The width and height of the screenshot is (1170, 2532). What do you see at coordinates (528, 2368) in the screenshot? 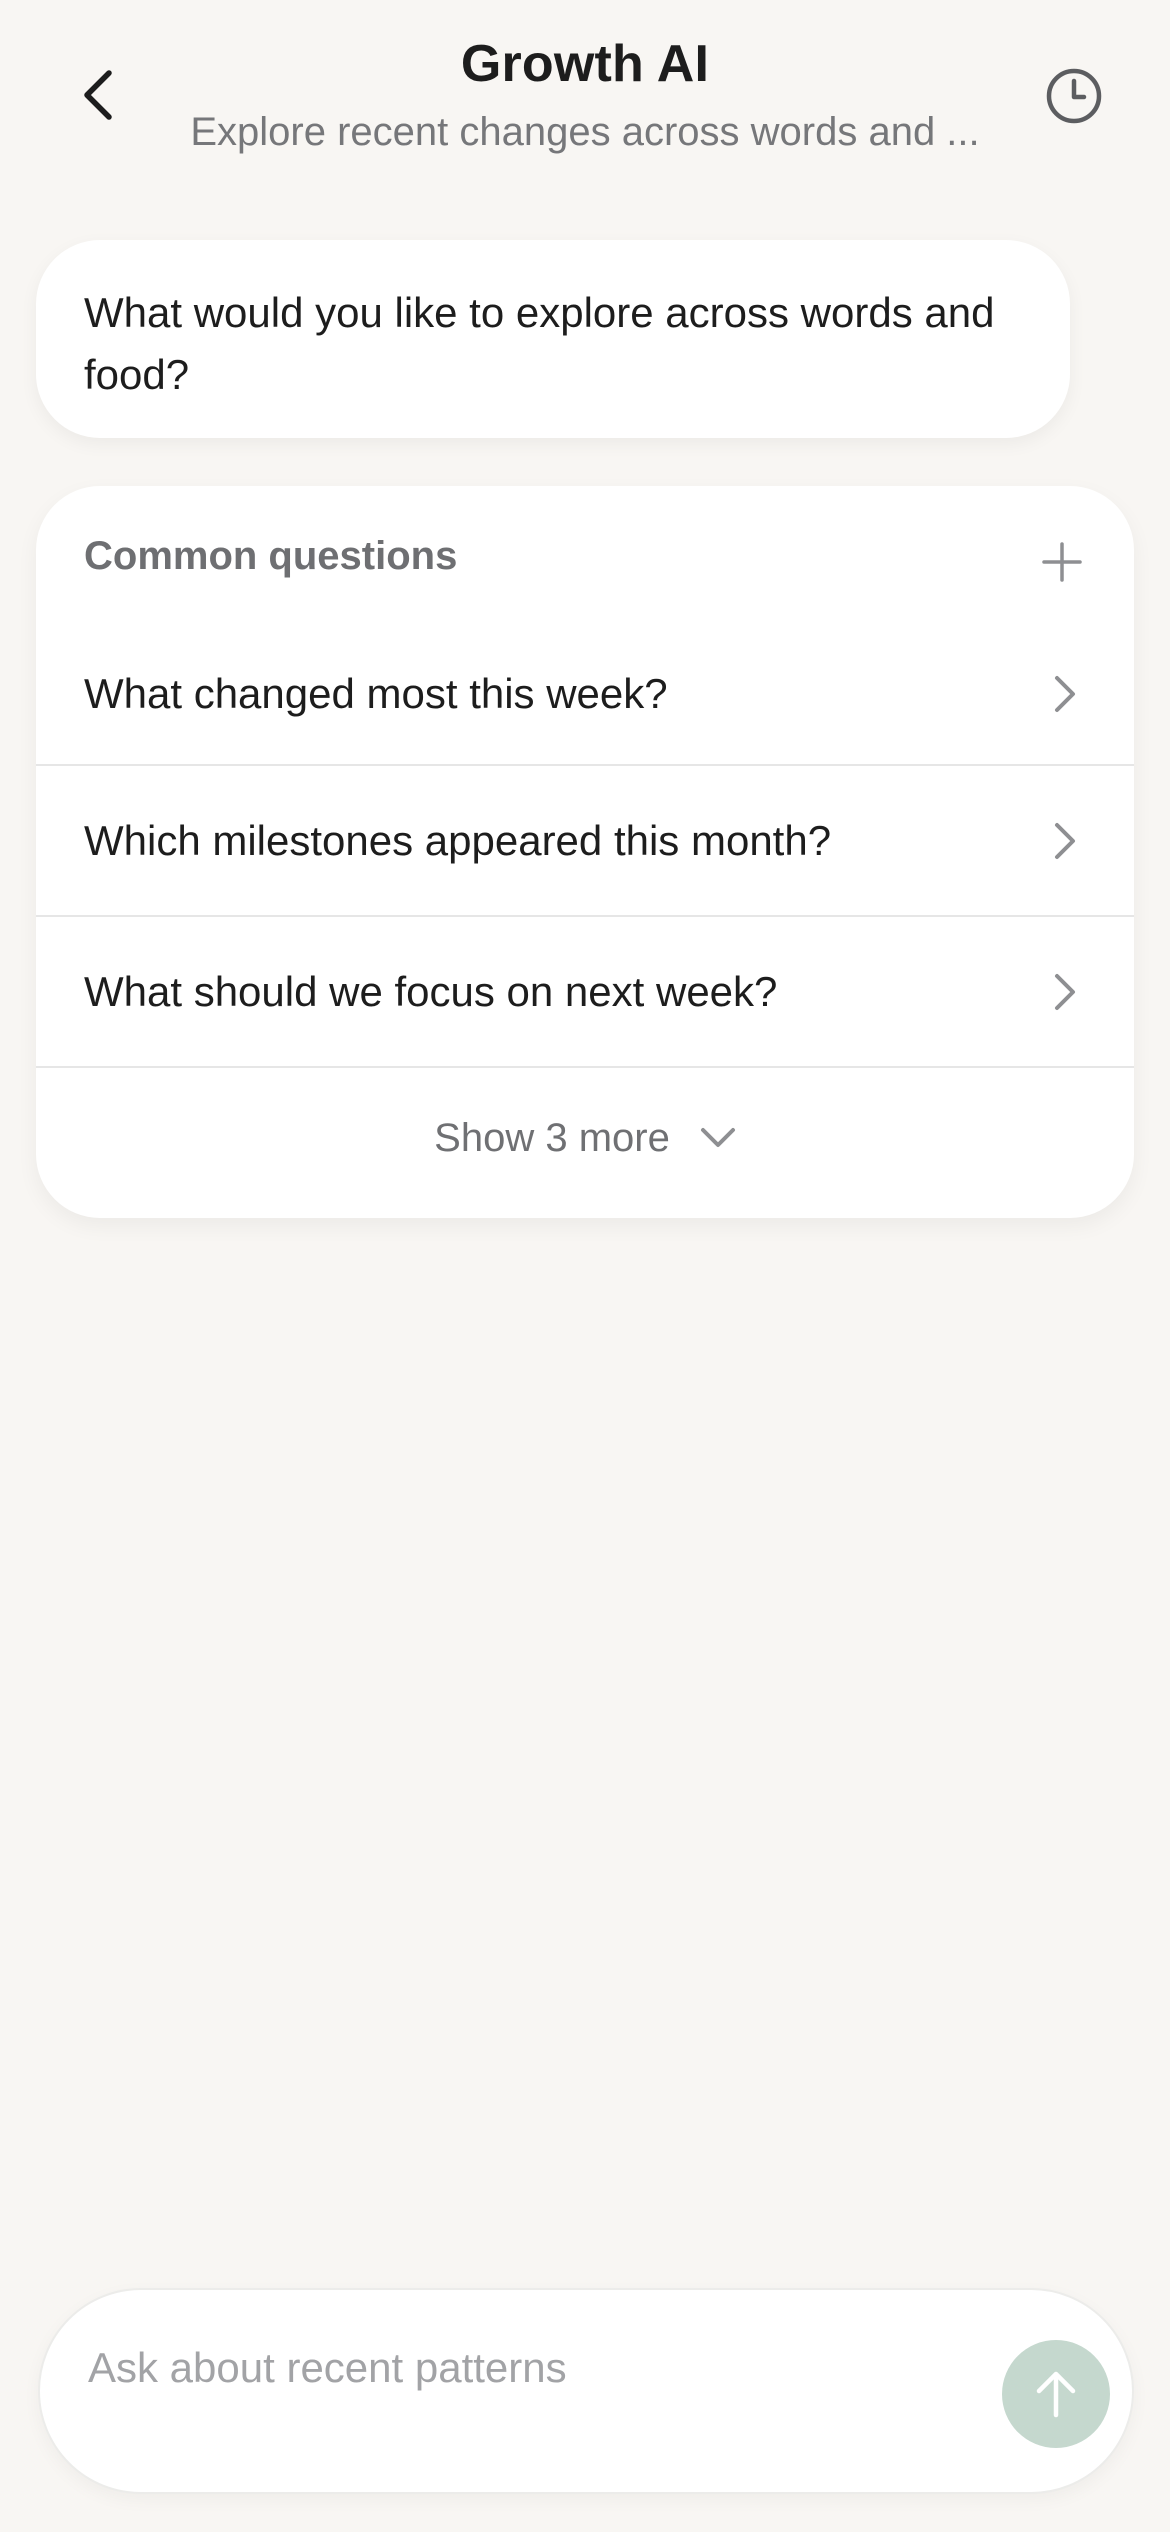
I see `message-input` at bounding box center [528, 2368].